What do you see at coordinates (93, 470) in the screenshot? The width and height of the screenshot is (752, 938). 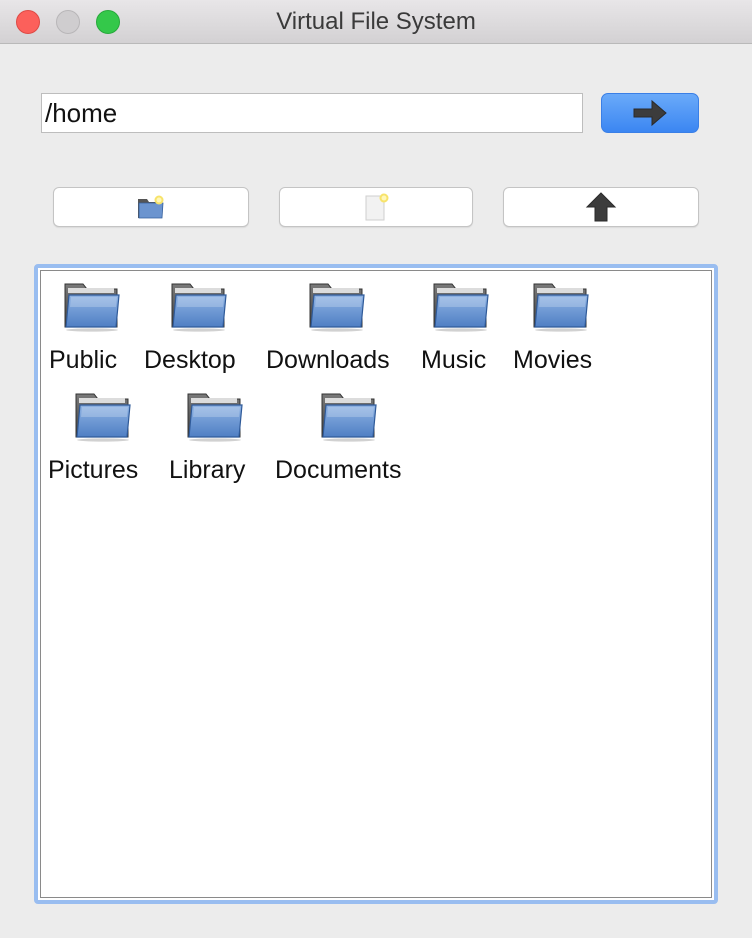 I see `folder-label: Pictures` at bounding box center [93, 470].